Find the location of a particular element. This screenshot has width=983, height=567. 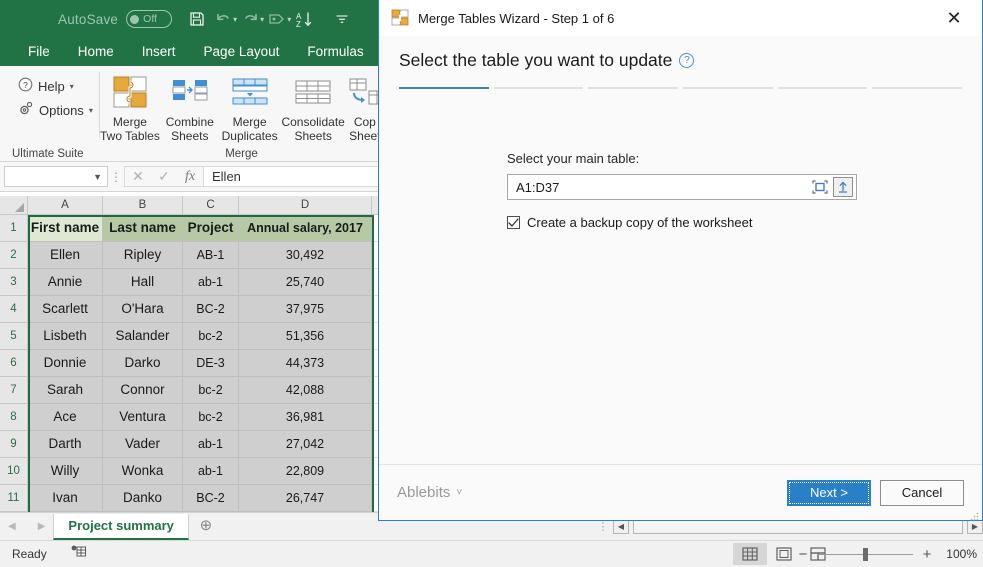

cancel-button: Cancel is located at coordinates (922, 492).